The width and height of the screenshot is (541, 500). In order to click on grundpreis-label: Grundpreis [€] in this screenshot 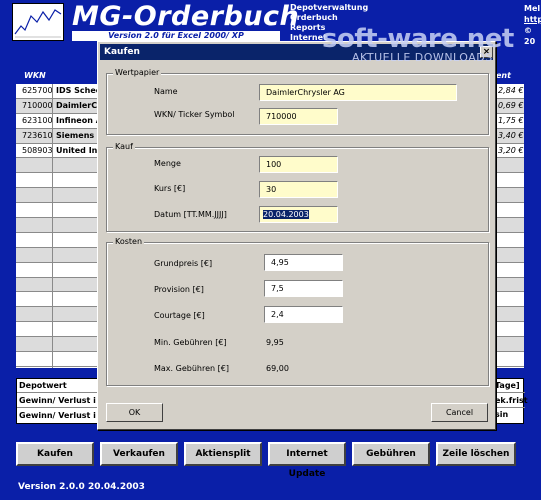, I will do `click(183, 263)`.